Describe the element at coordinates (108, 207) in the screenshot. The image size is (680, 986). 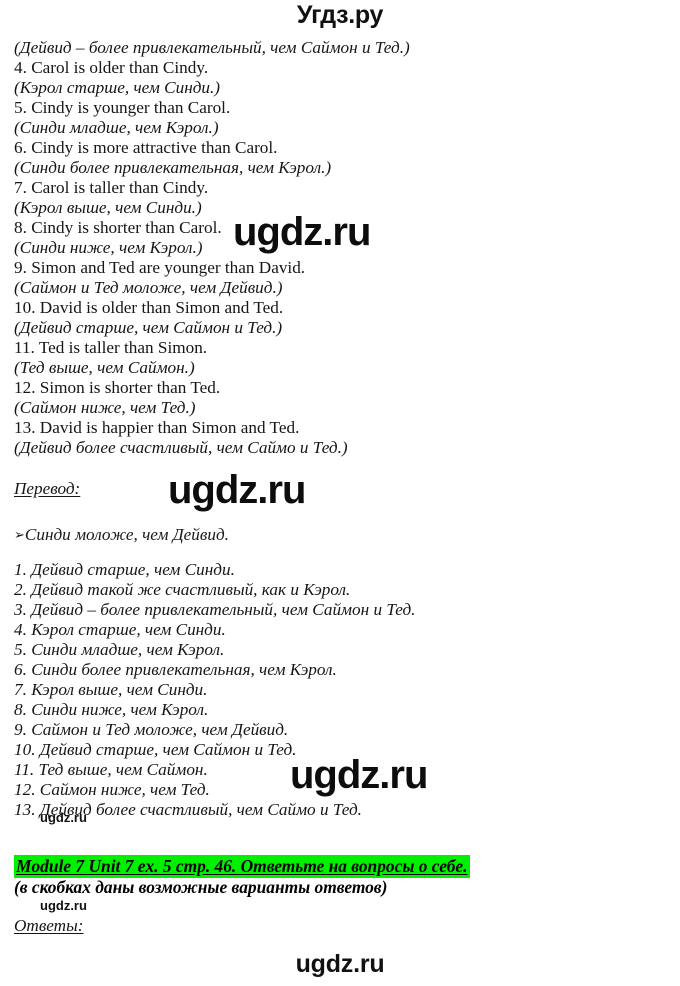
I see `answer-line: (Кэрол выше, чем Синди.)` at that location.